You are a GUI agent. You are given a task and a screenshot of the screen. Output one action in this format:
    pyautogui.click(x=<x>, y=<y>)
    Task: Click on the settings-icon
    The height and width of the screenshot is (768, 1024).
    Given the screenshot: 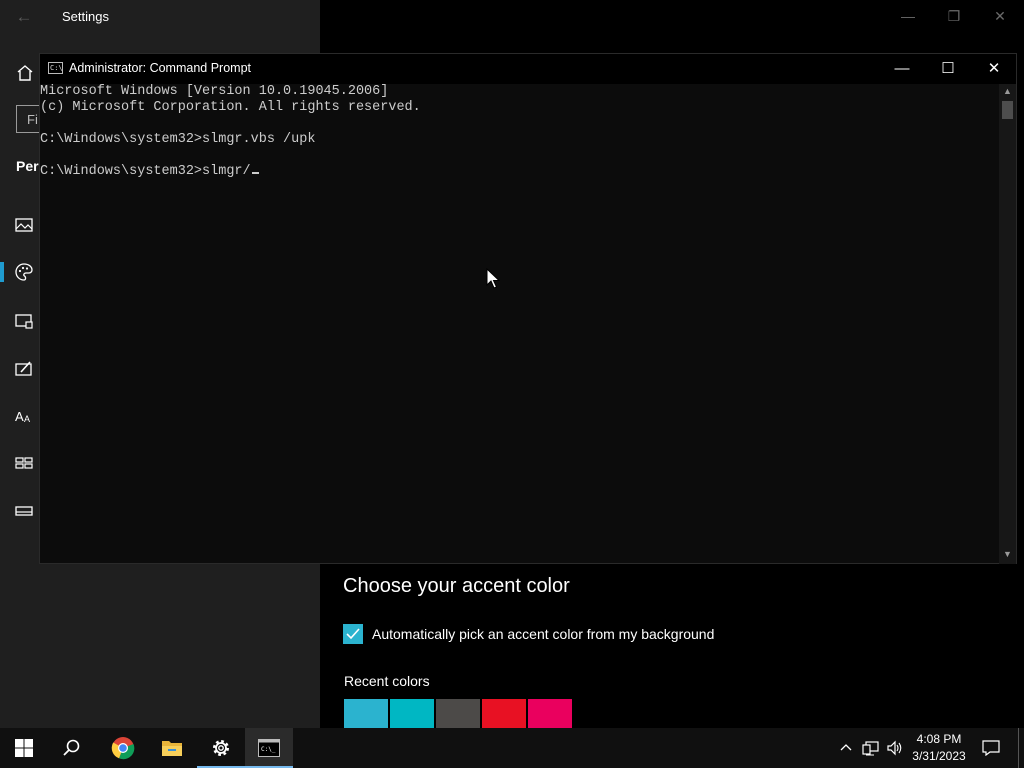 What is the action you would take?
    pyautogui.click(x=221, y=748)
    